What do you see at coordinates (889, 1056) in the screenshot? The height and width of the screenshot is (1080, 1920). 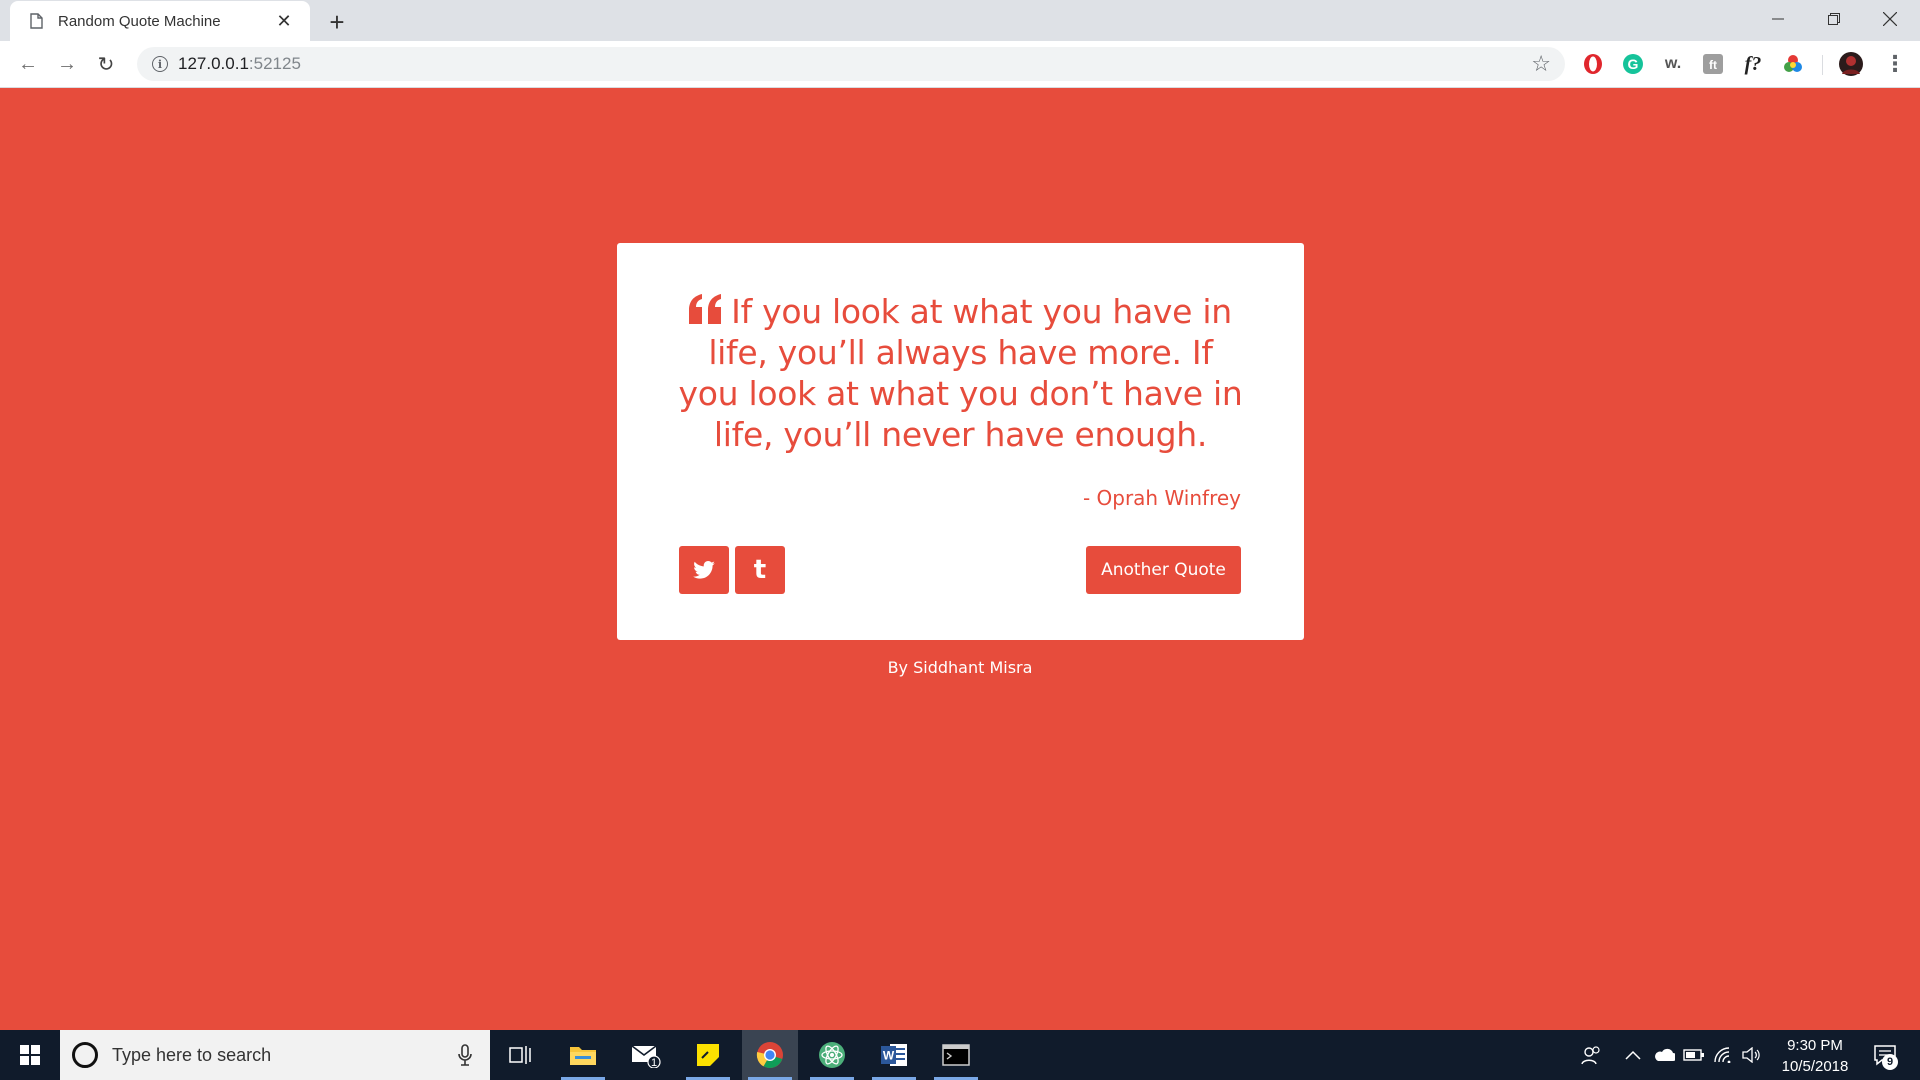 I see `svg-text: W` at bounding box center [889, 1056].